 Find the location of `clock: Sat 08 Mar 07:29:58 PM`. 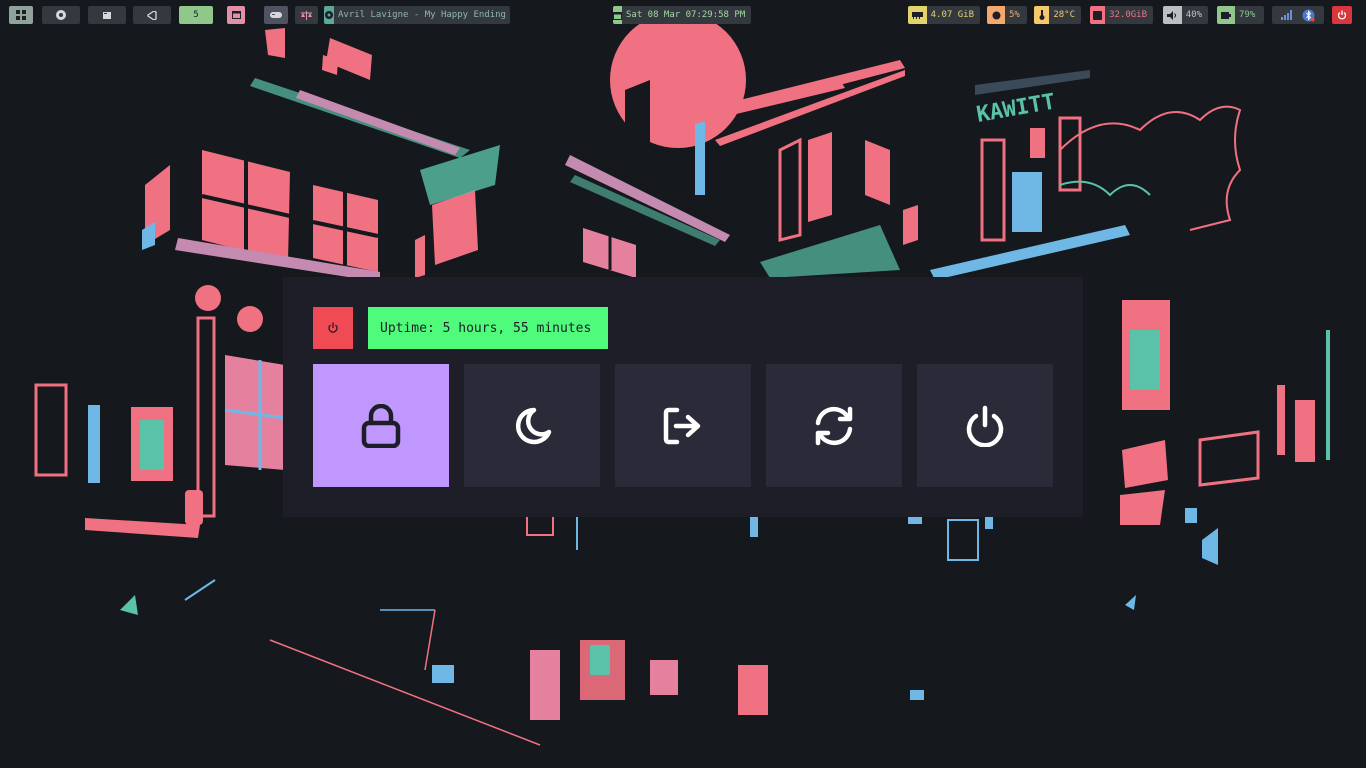

clock: Sat 08 Mar 07:29:58 PM is located at coordinates (682, 15).